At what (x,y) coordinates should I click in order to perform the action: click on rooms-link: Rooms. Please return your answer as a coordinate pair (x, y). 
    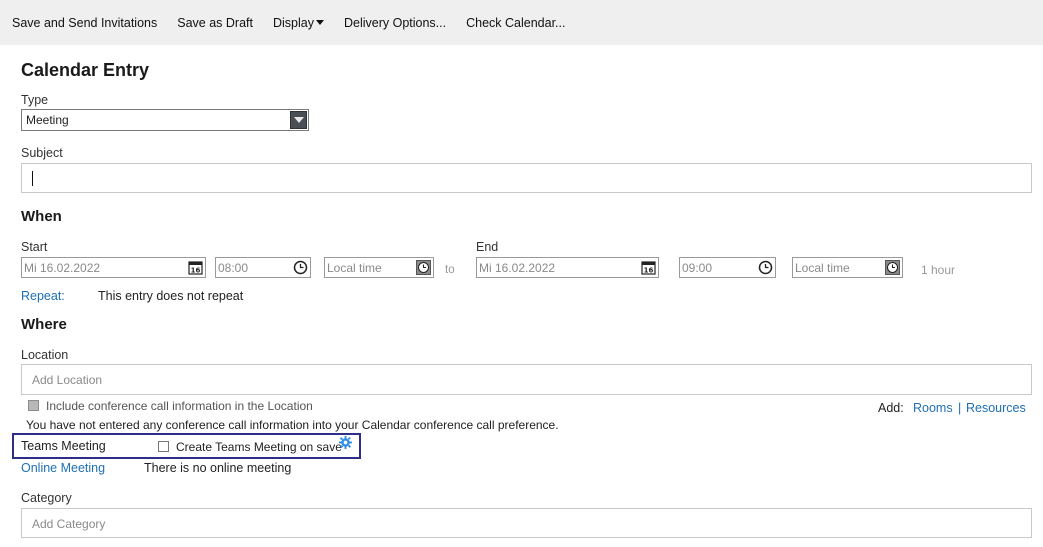
    Looking at the image, I should click on (933, 408).